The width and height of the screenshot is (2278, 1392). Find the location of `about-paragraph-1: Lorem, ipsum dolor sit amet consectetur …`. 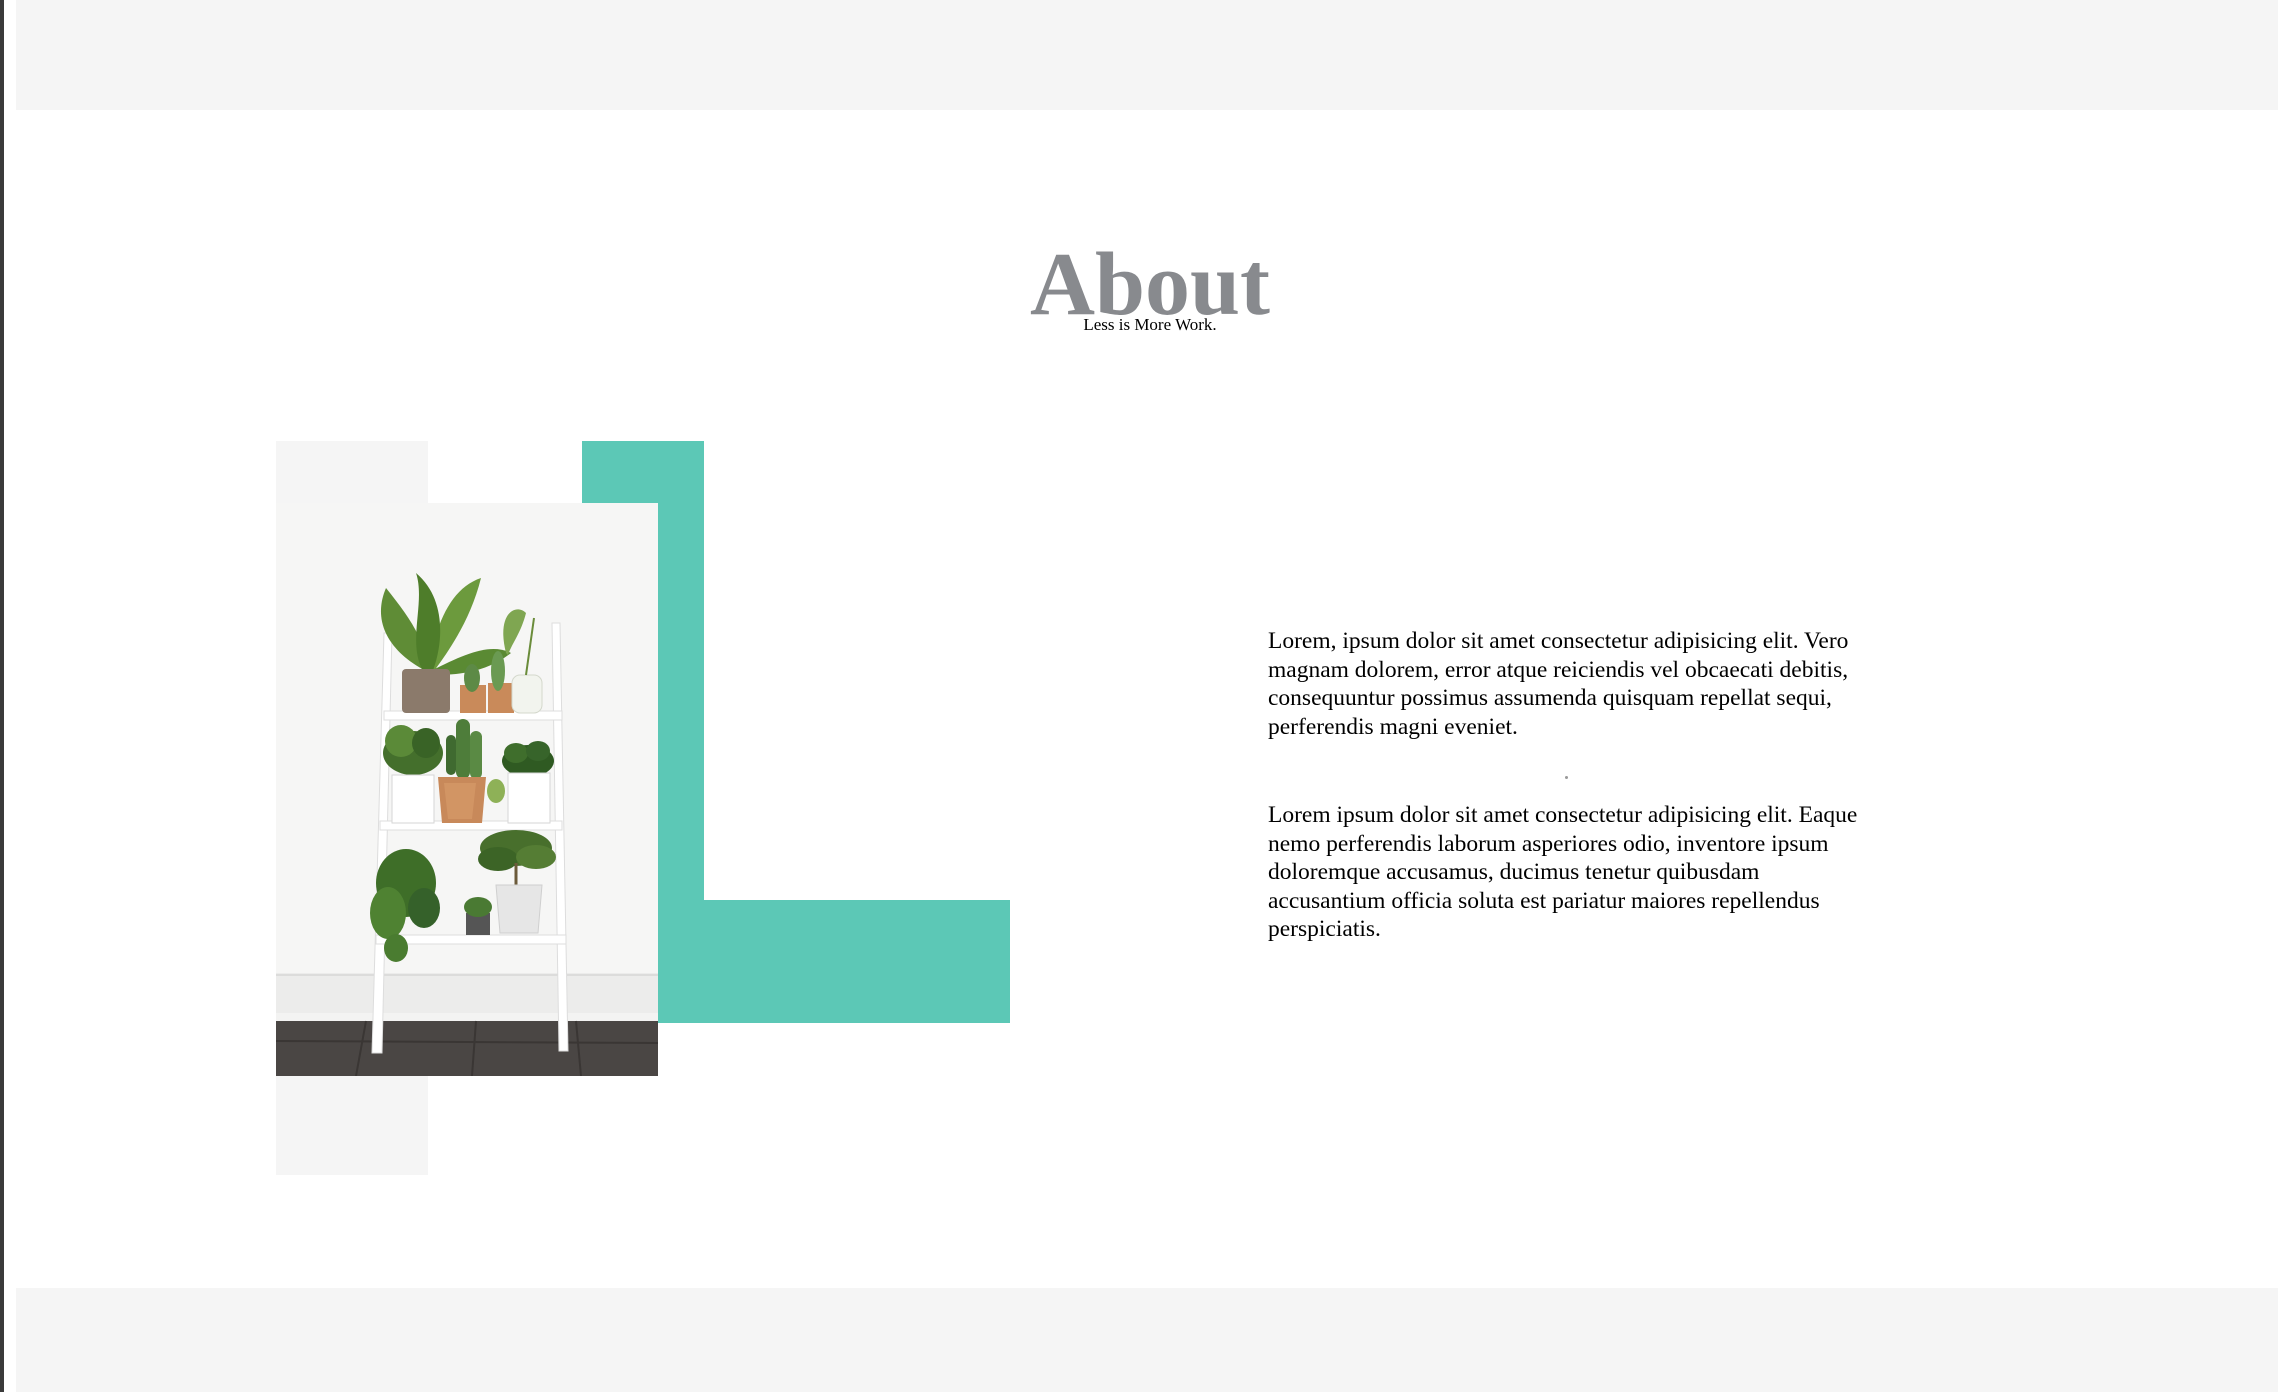

about-paragraph-1: Lorem, ipsum dolor sit amet consectetur … is located at coordinates (1558, 684).